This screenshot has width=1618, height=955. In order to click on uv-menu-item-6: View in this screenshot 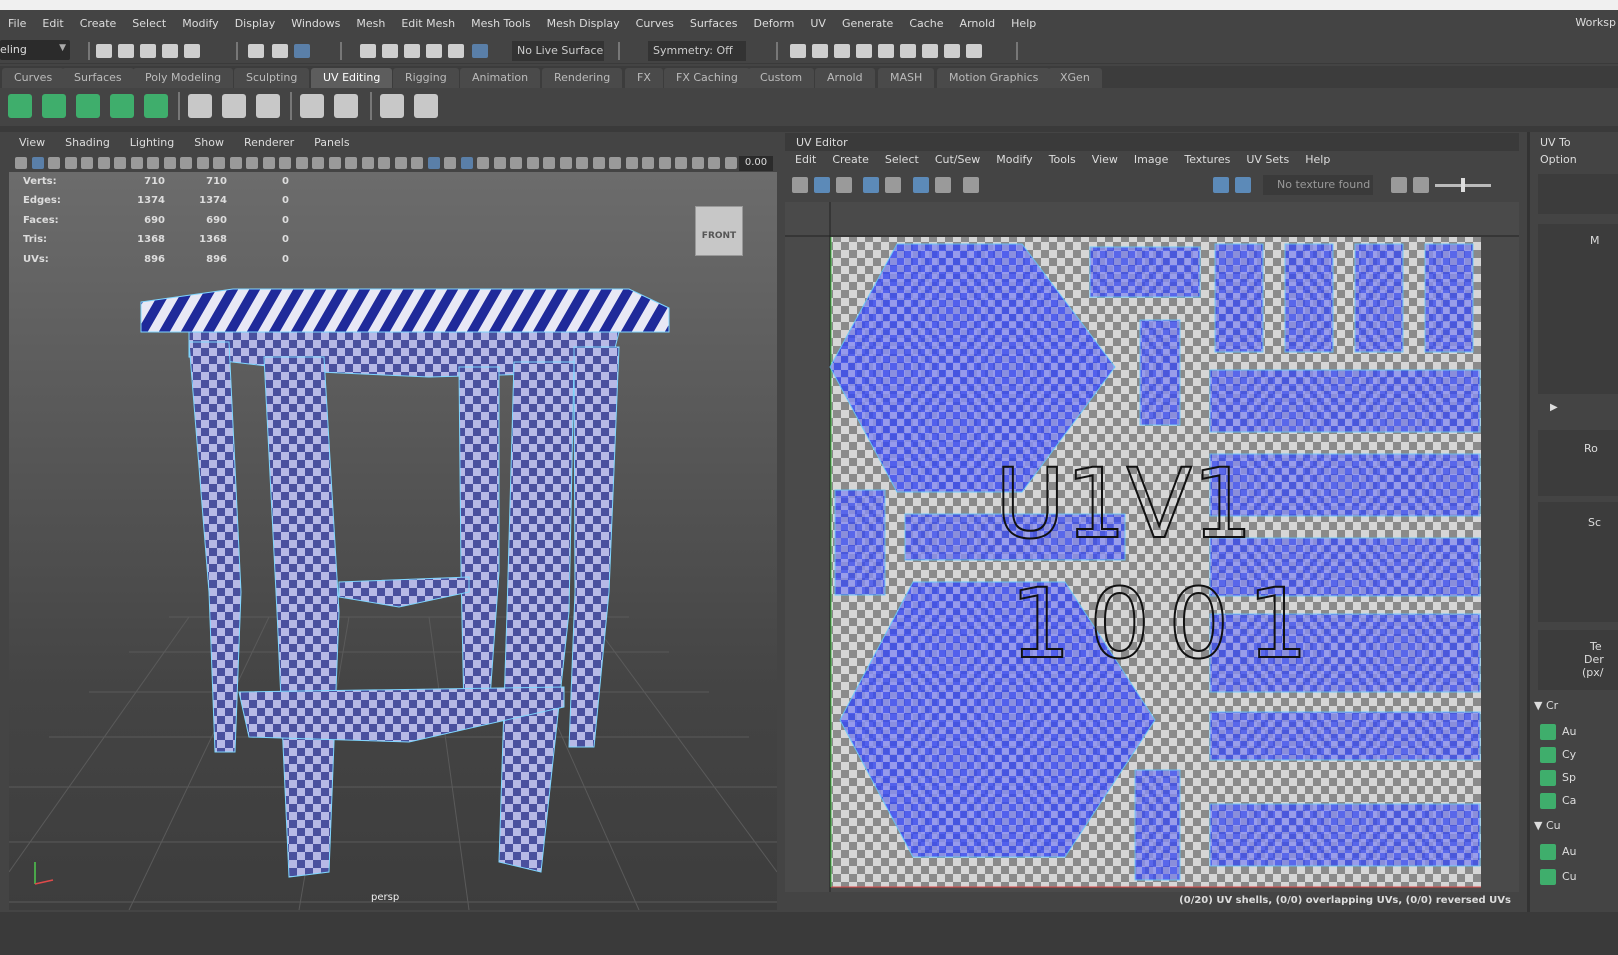, I will do `click(1105, 160)`.